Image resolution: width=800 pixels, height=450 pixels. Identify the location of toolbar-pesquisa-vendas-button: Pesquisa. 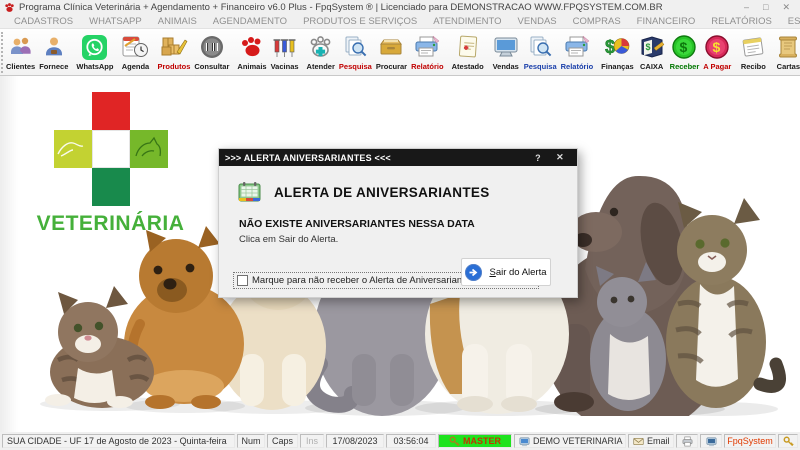
(540, 52).